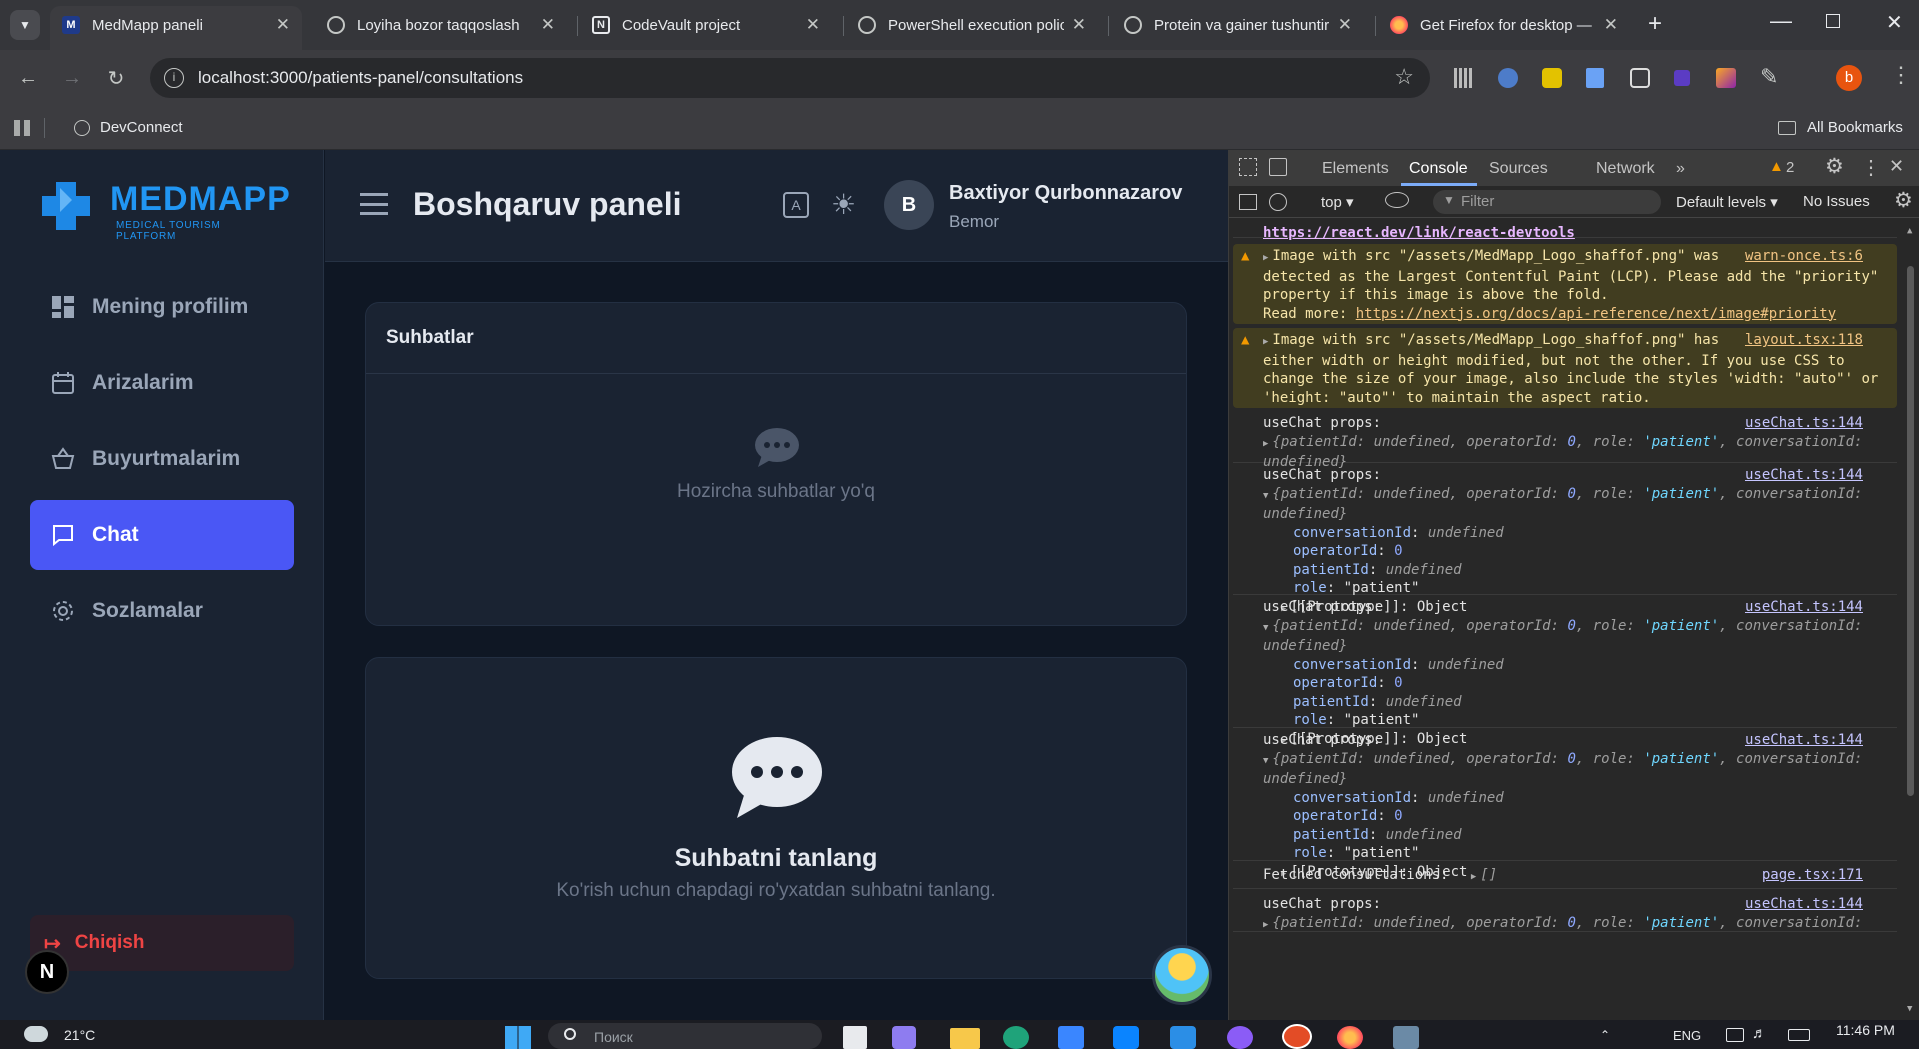  Describe the element at coordinates (1901, 75) in the screenshot. I see `browser-menu-icon: ⋮` at that location.